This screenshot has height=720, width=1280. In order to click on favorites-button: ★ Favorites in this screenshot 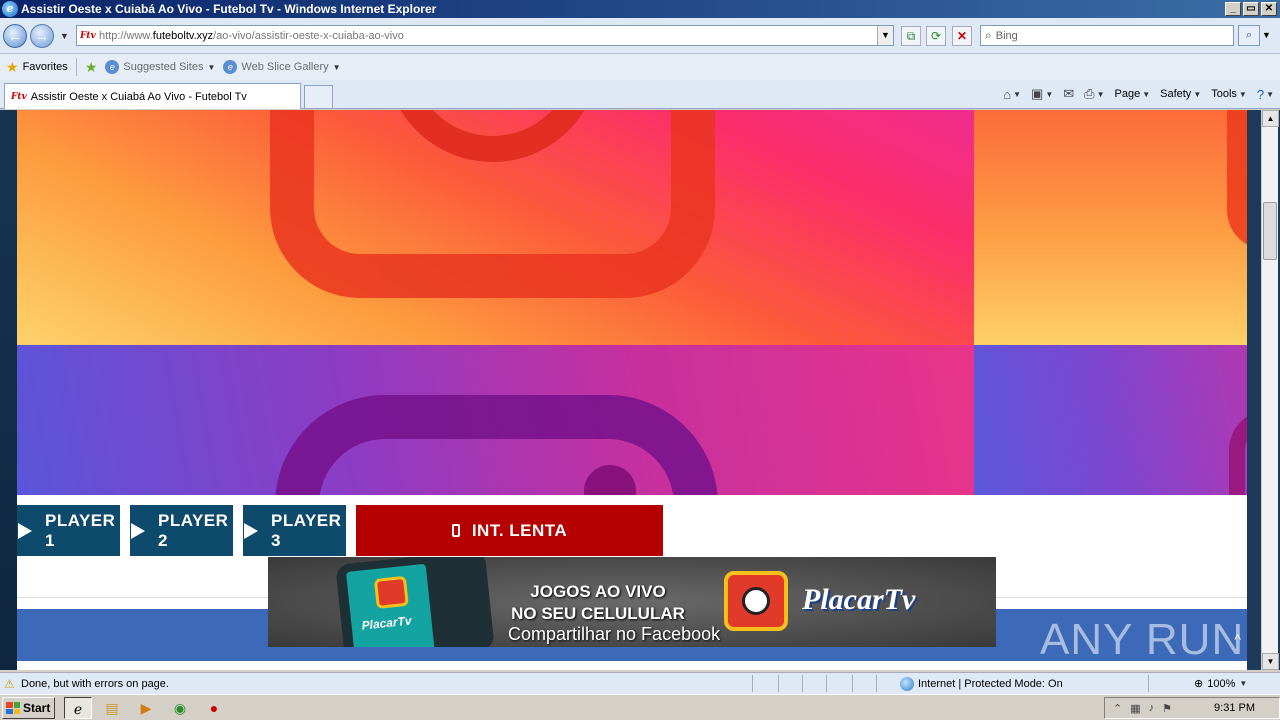, I will do `click(37, 67)`.